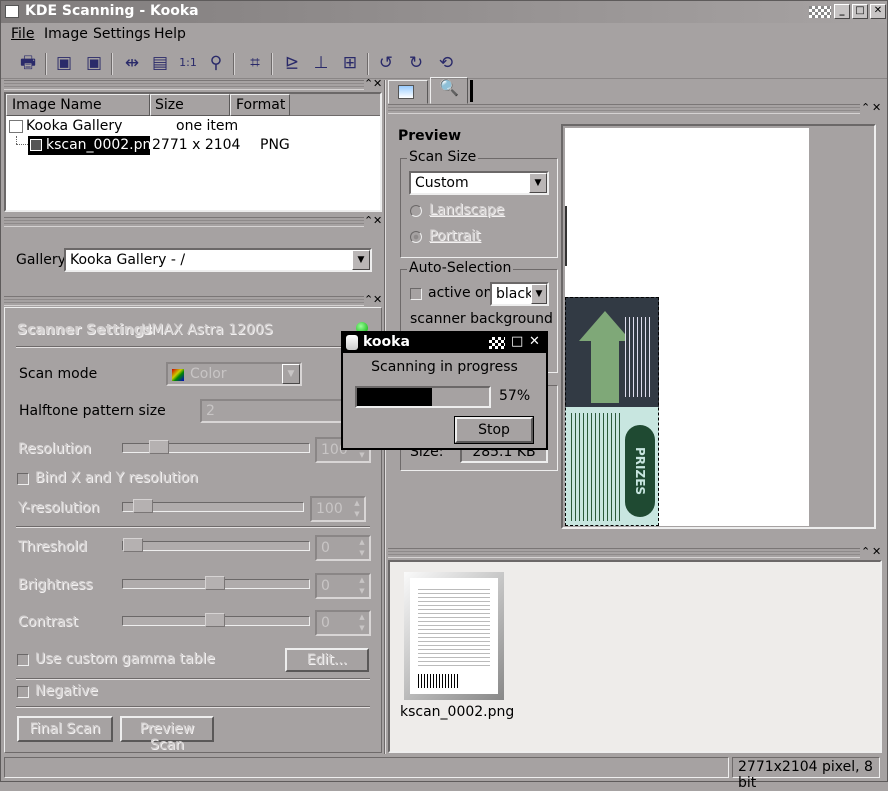  I want to click on maximize-button: □, so click(860, 11).